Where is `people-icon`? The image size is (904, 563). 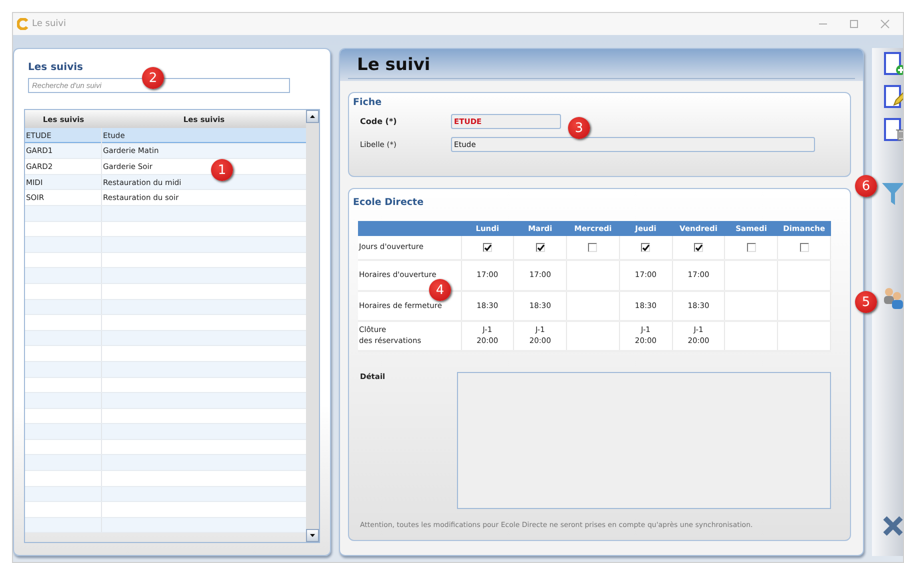
people-icon is located at coordinates (892, 298).